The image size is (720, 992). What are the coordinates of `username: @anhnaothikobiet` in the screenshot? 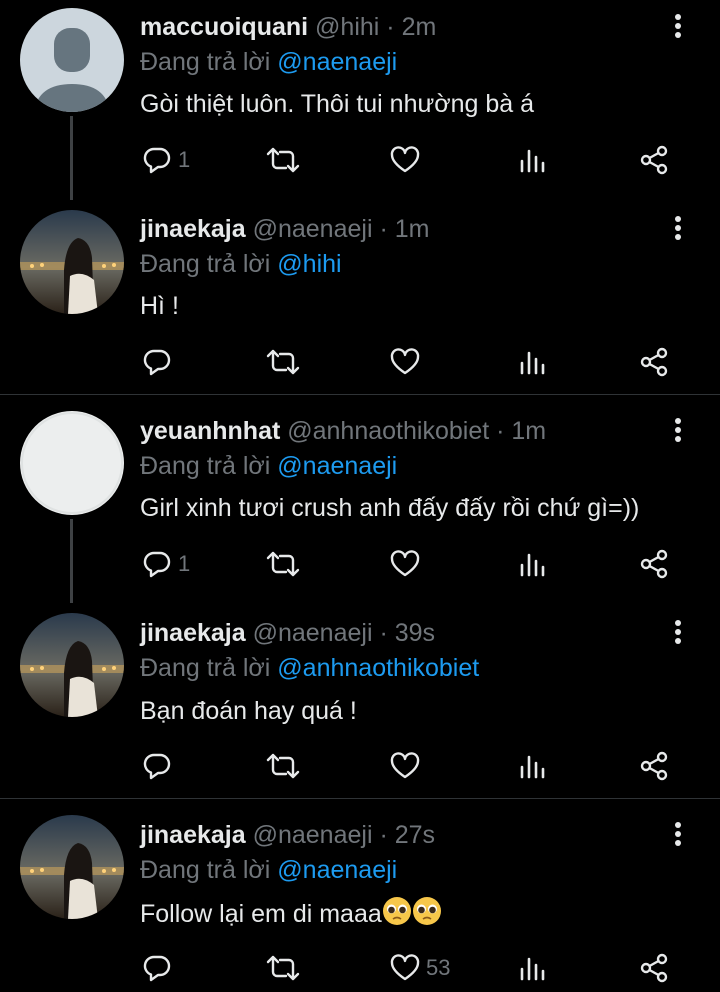 It's located at (388, 431).